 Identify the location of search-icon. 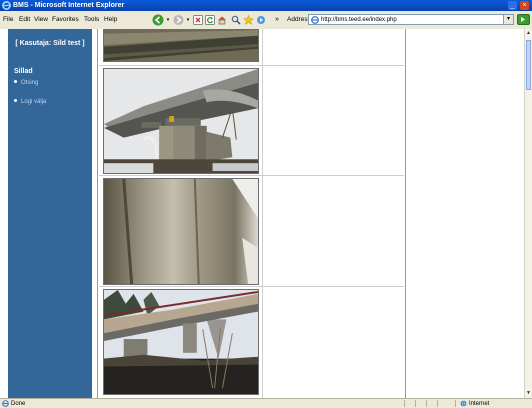
(236, 20).